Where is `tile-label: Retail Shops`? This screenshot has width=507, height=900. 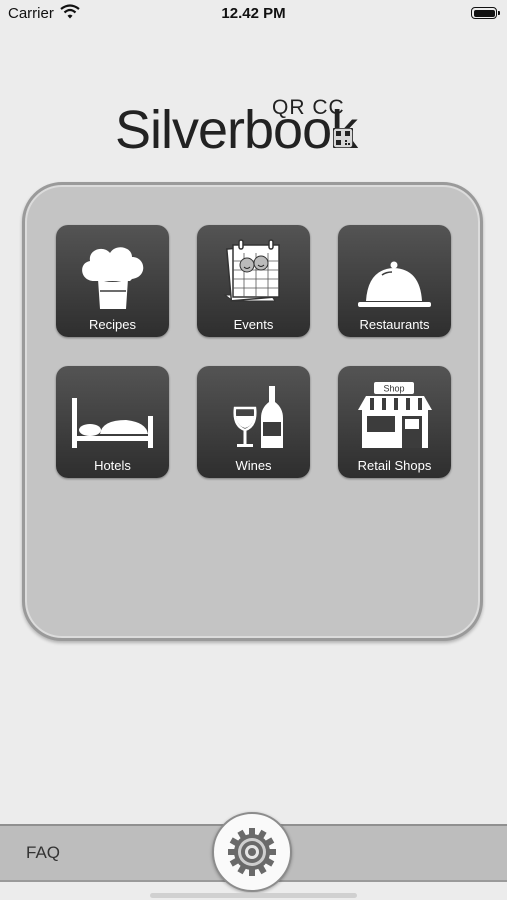 tile-label: Retail Shops is located at coordinates (394, 465).